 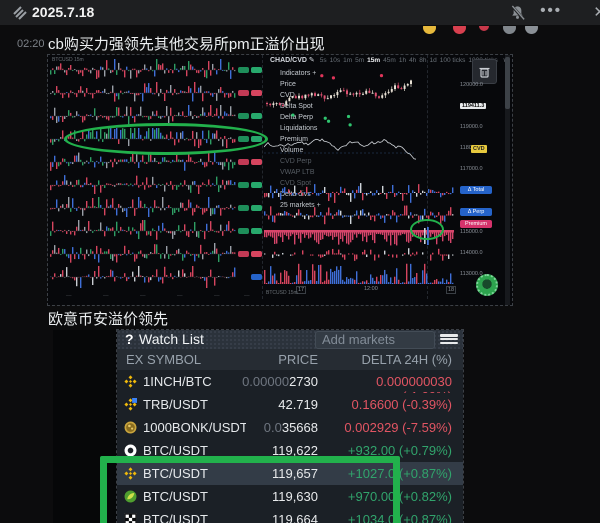 What do you see at coordinates (175, 404) in the screenshot?
I see `symbol-cell: TRB/USDT` at bounding box center [175, 404].